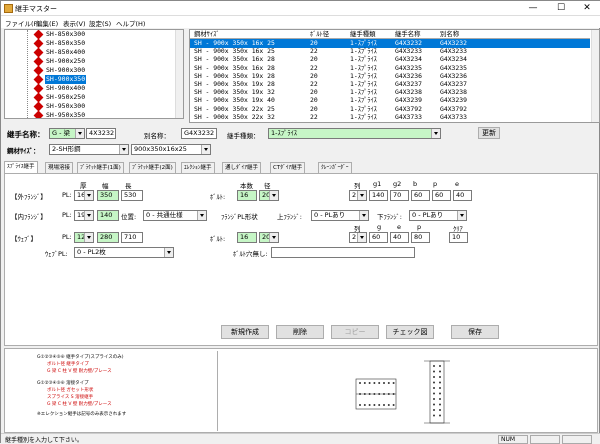 The height and width of the screenshot is (444, 600). I want to click on tree-item: SH-900x350, so click(90, 79).